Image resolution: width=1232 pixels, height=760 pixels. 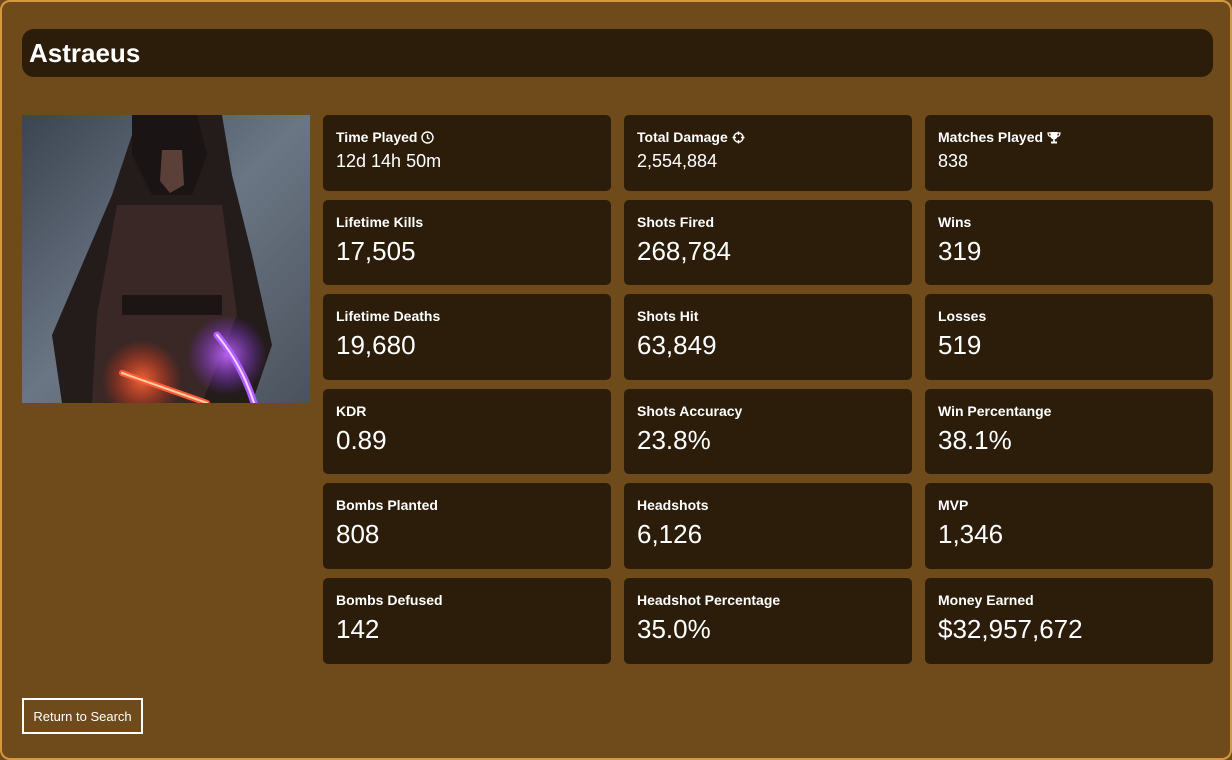 What do you see at coordinates (389, 600) in the screenshot?
I see `stat-label: Bombs Defused` at bounding box center [389, 600].